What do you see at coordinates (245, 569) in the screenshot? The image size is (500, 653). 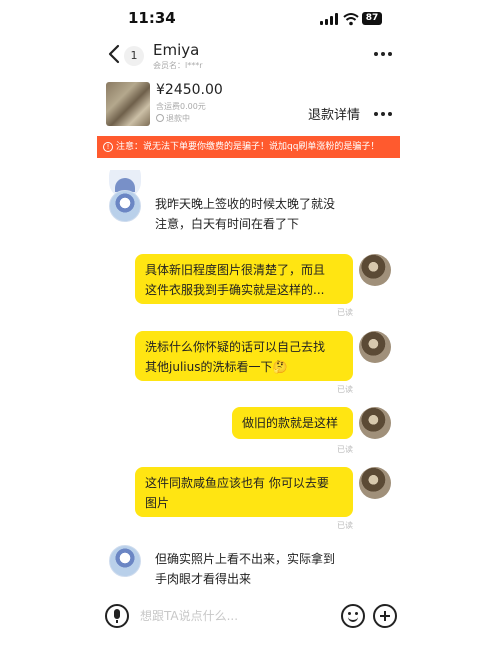 I see `message-other: 但确实照片上看不出来，实际拿到 手肉眼才看得出来` at bounding box center [245, 569].